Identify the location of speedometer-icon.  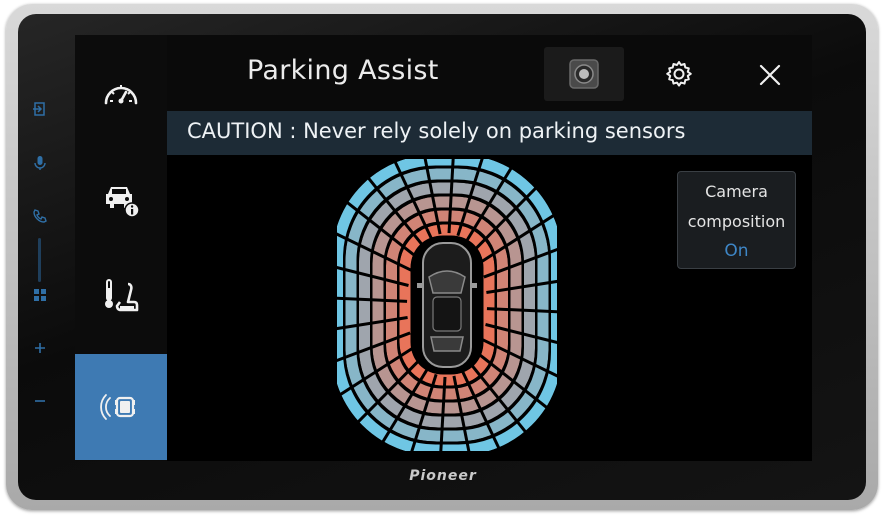
(121, 95).